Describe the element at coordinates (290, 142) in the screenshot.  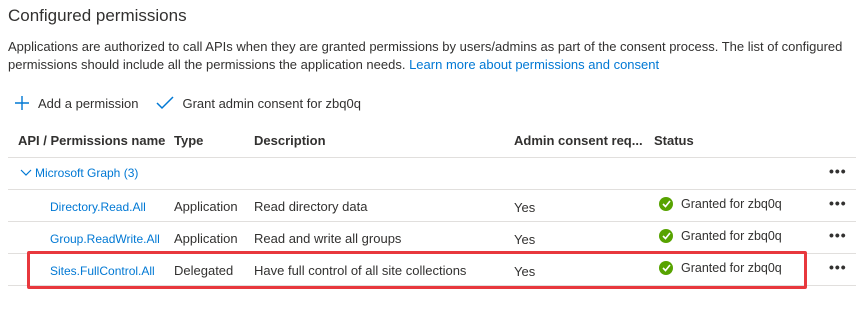
I see `column-header-description: Description` at that location.